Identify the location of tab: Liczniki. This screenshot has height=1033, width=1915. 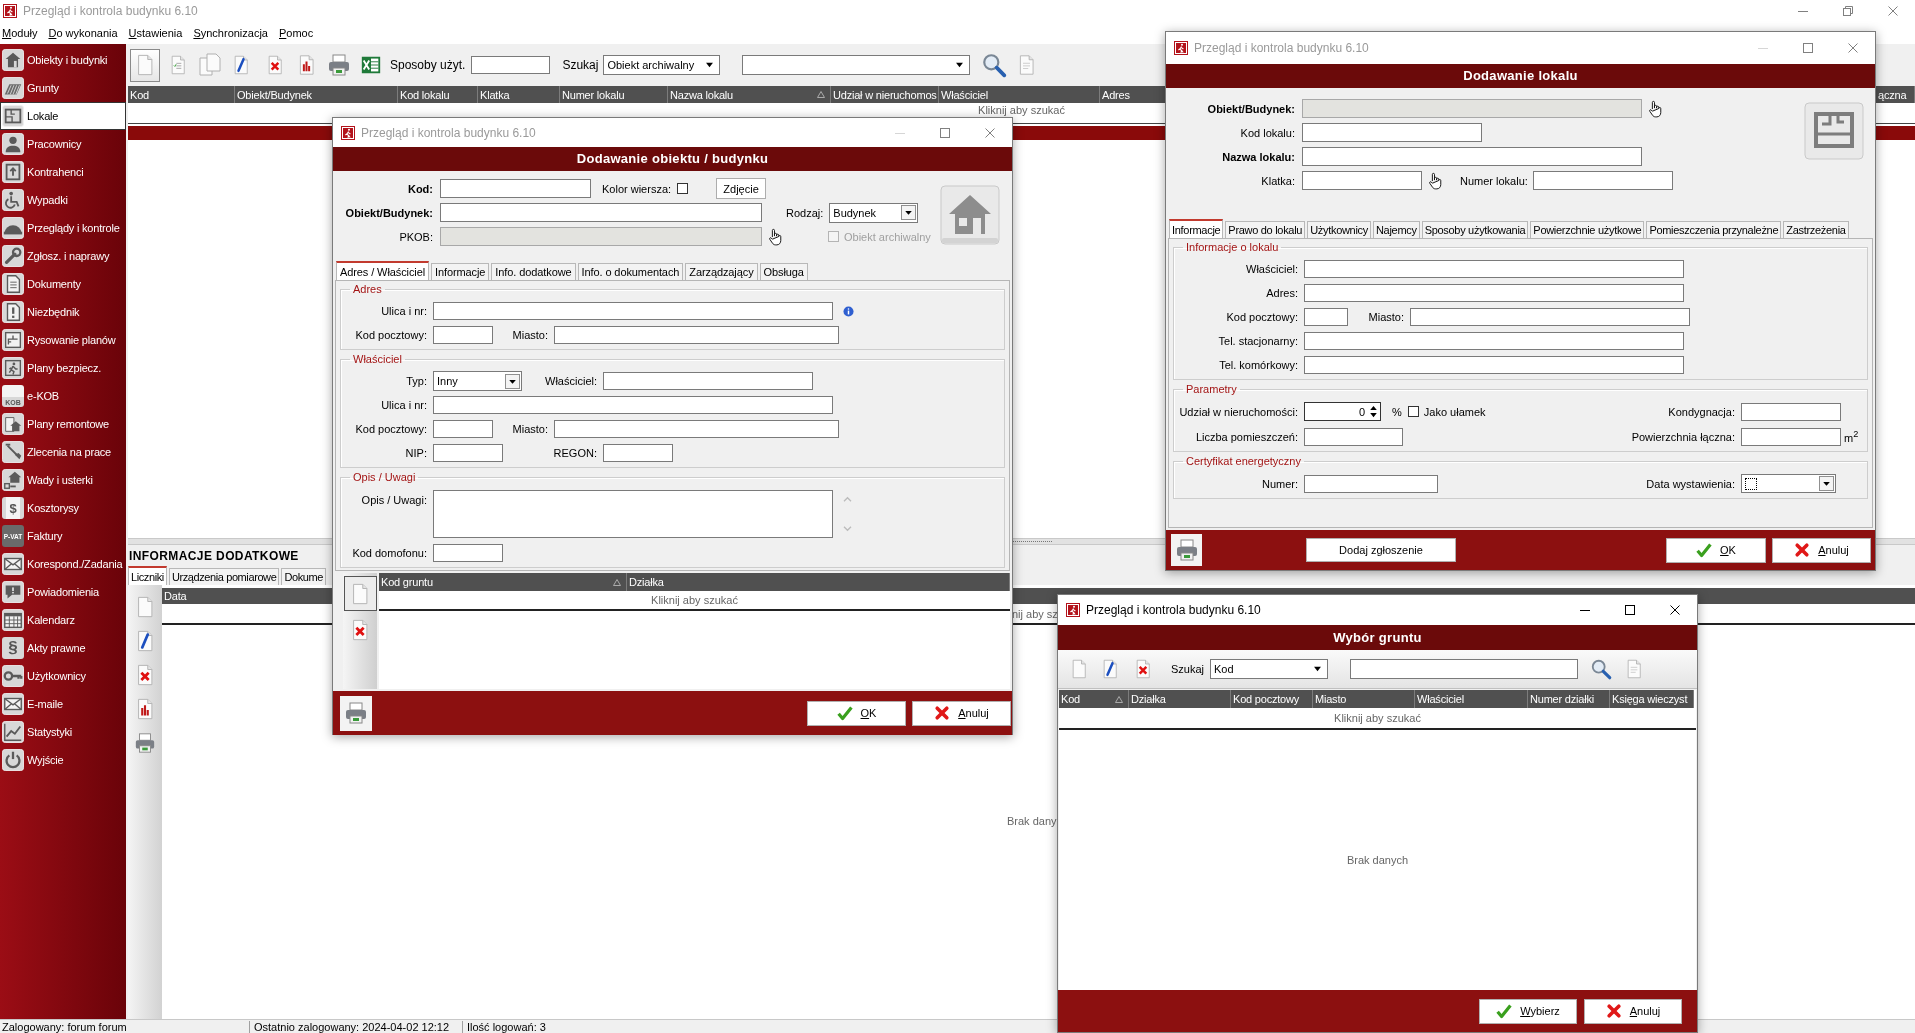
(147, 575).